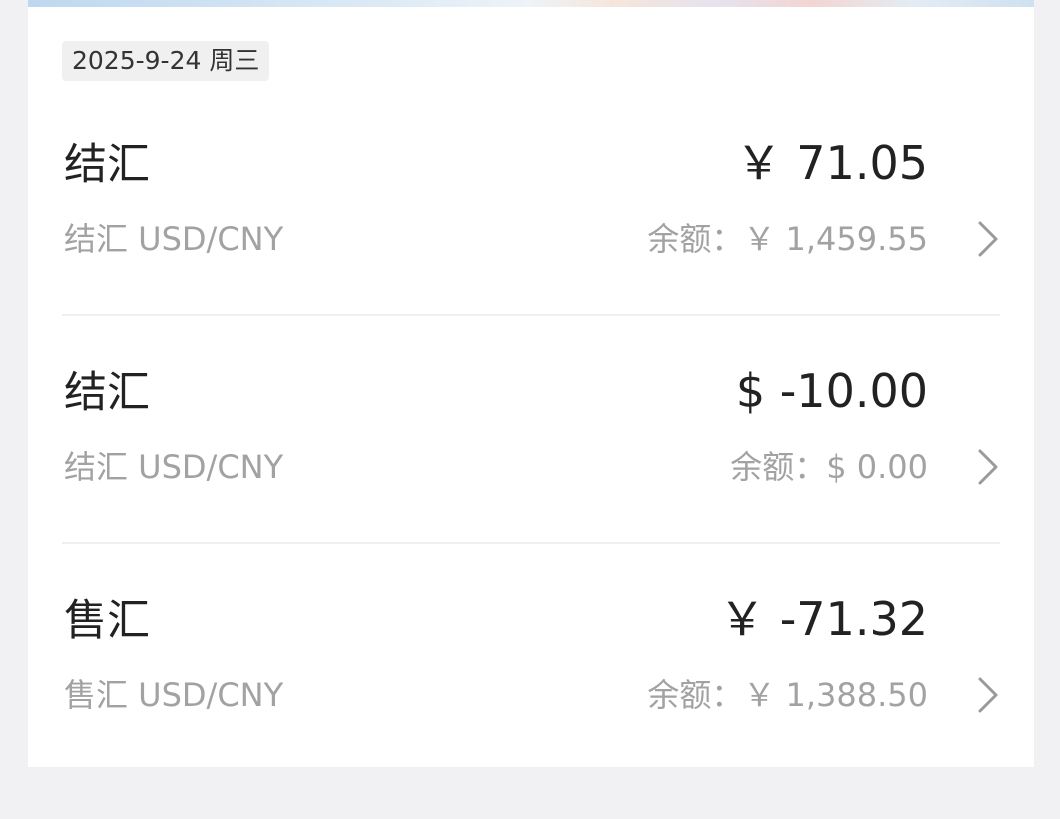  Describe the element at coordinates (829, 467) in the screenshot. I see `transaction-balance: 余额：$ 0.00` at that location.